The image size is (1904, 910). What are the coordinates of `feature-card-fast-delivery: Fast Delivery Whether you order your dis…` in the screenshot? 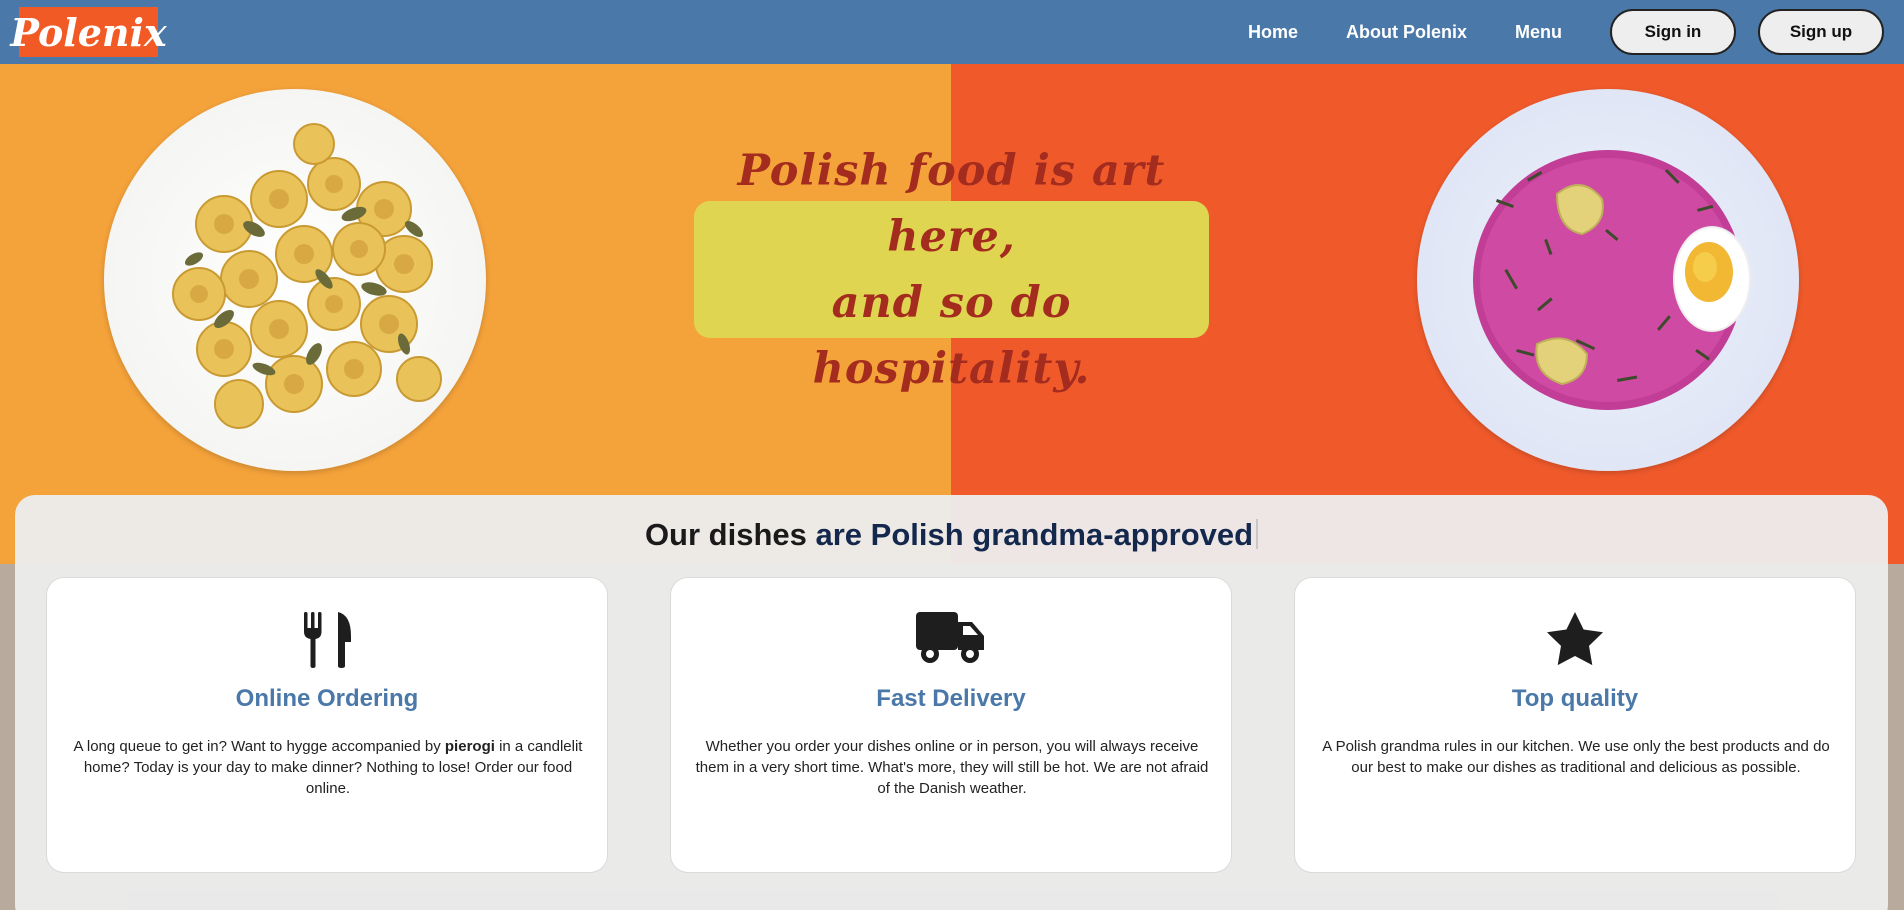 It's located at (951, 725).